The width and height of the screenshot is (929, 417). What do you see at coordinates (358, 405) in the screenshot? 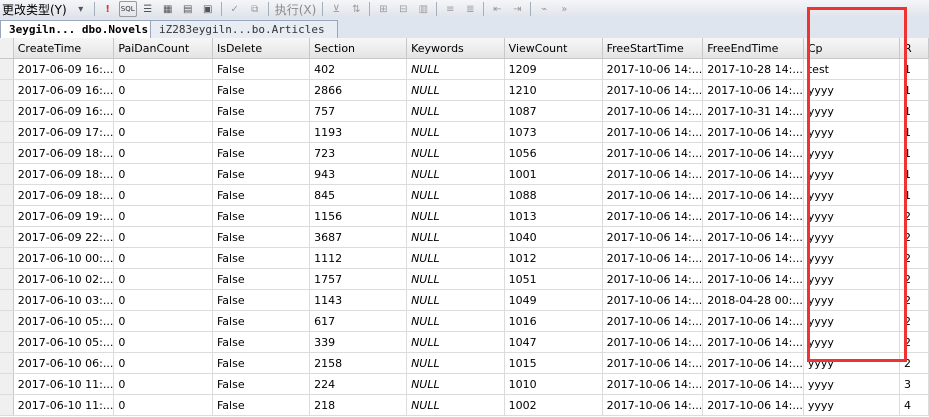
I see `cell-section: 218` at bounding box center [358, 405].